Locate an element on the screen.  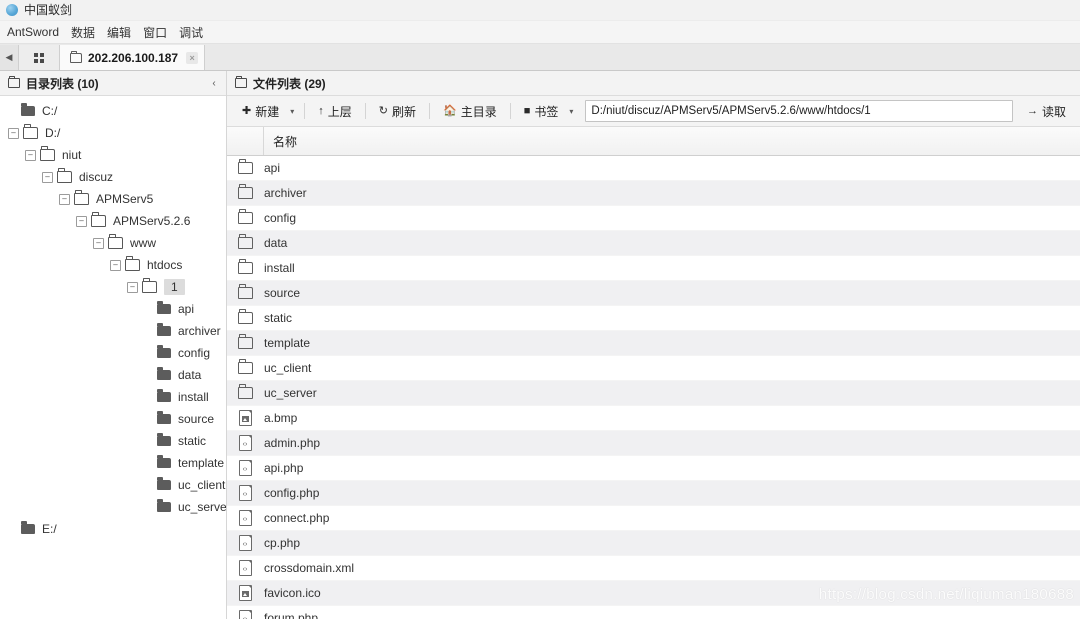
up-directory-button: ↑ 上层 is located at coordinates (335, 111).